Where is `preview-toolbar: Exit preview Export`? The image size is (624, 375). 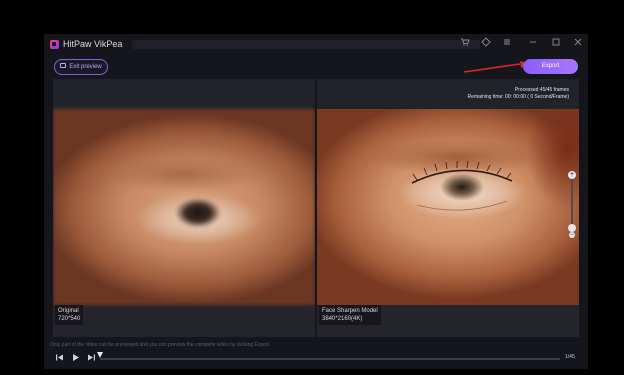
preview-toolbar: Exit preview Export is located at coordinates (316, 67).